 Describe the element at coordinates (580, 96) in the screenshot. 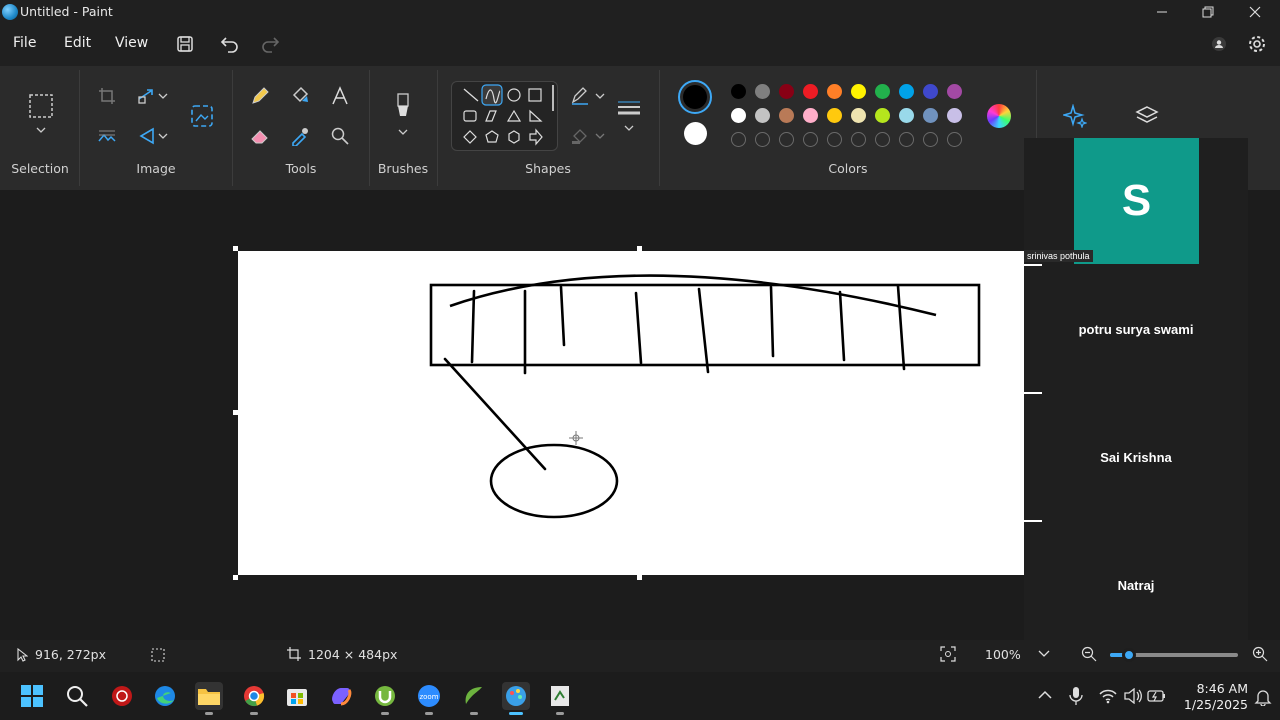

I see `outline-icon` at that location.